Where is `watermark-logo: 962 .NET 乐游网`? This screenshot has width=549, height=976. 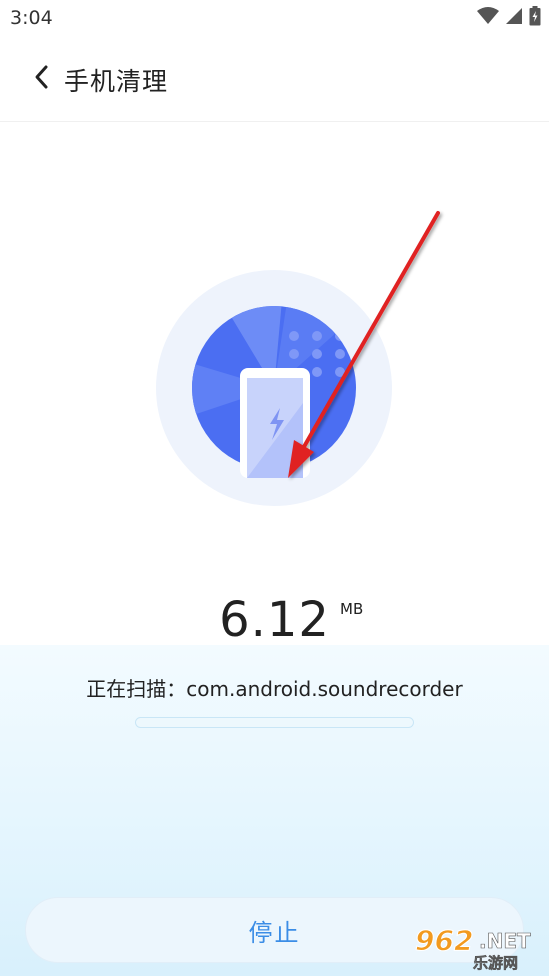 watermark-logo: 962 .NET 乐游网 is located at coordinates (478, 946).